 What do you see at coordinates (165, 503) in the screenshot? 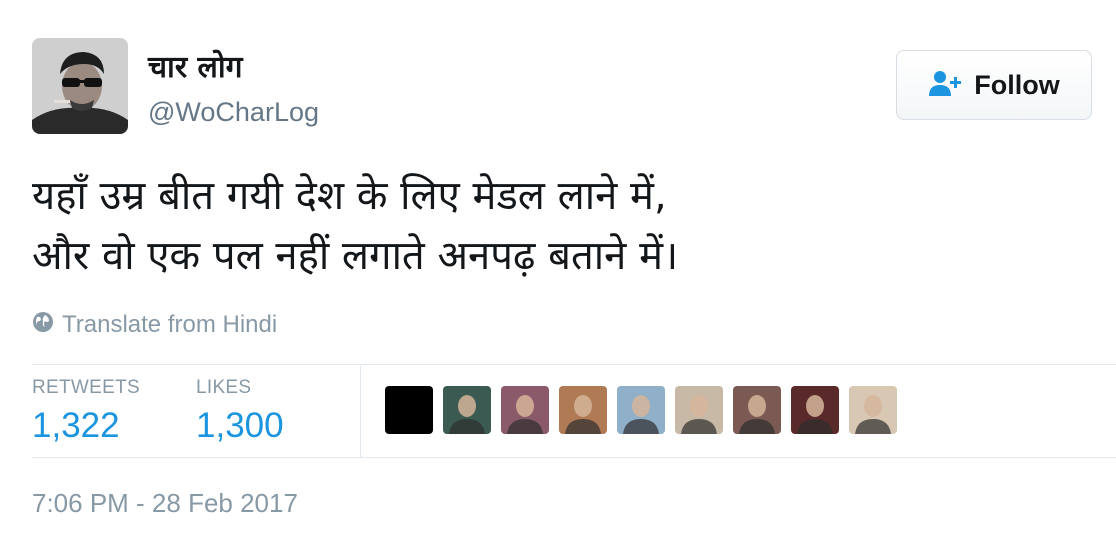
I see `tweet-timestamp: 7:06 PM - 28 Feb 2017` at bounding box center [165, 503].